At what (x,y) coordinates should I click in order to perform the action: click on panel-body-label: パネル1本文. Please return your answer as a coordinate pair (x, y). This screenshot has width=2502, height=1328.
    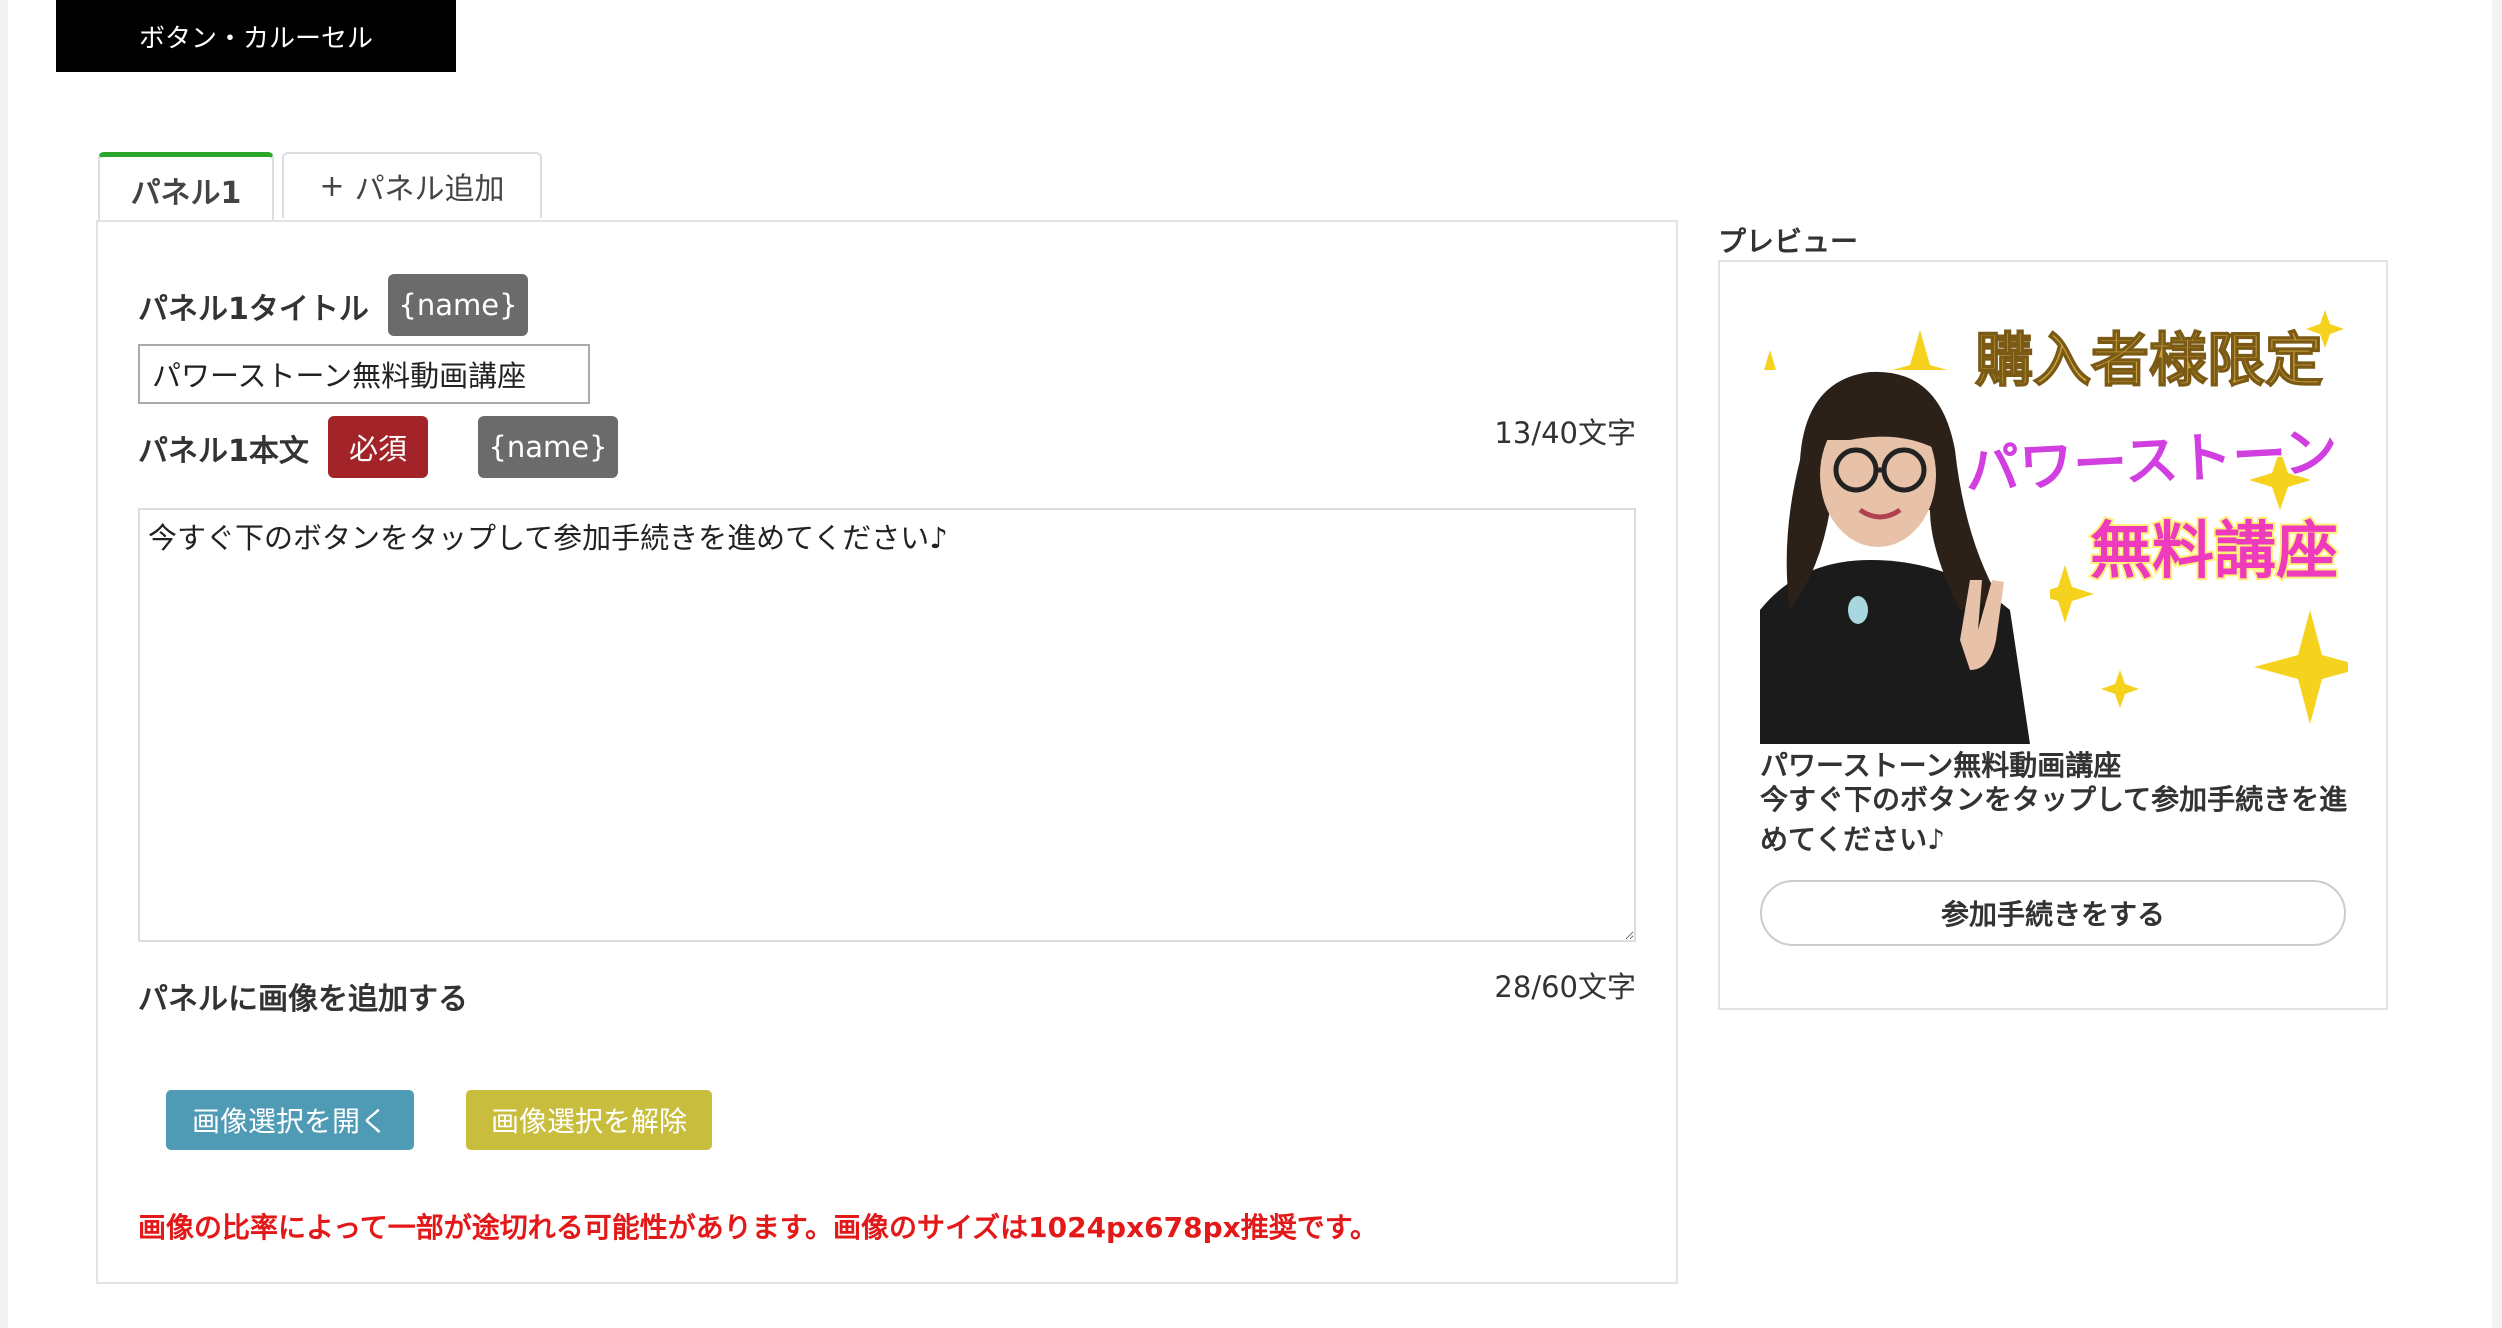
    Looking at the image, I should click on (223, 451).